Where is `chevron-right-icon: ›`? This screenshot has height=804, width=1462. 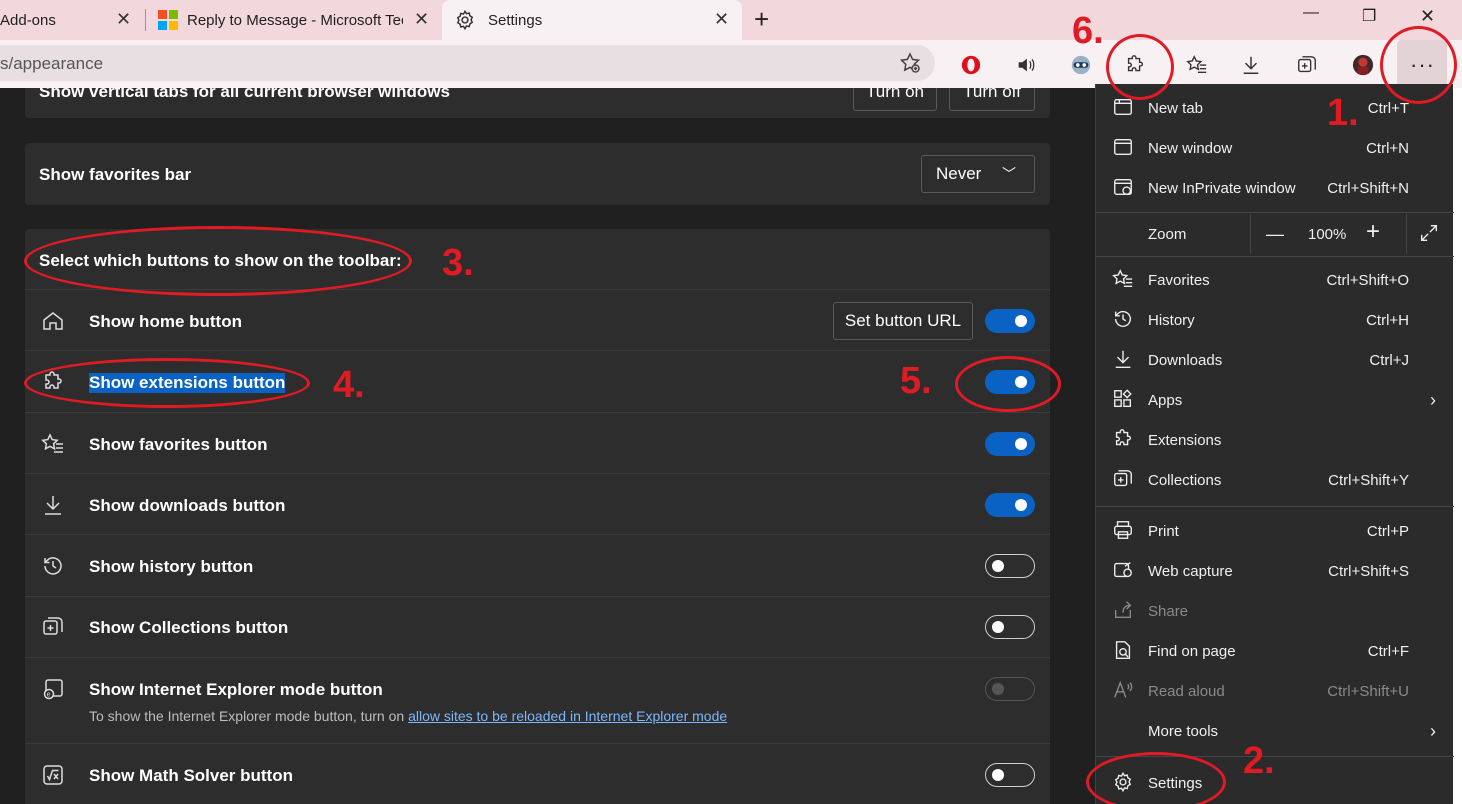 chevron-right-icon: › is located at coordinates (1433, 730).